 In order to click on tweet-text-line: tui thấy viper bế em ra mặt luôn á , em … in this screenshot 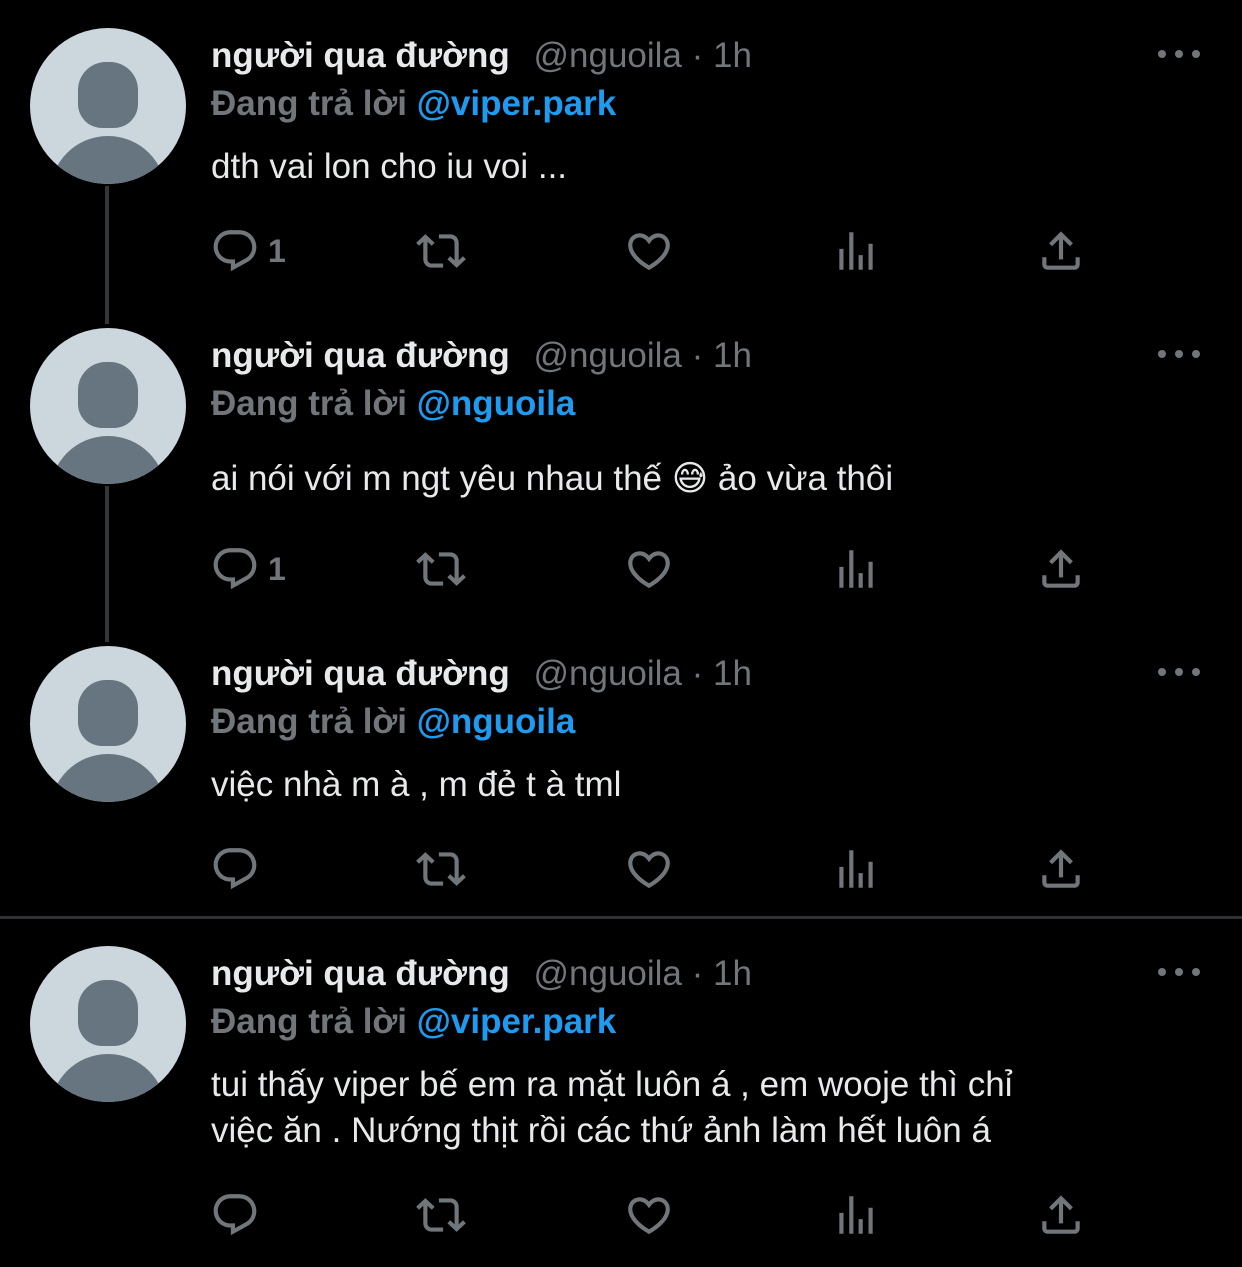, I will do `click(612, 1084)`.